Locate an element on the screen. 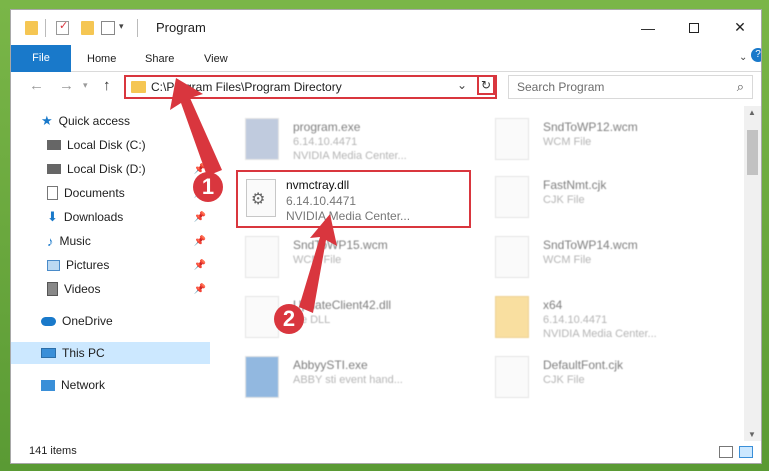  sidebar-item-label: This PC is located at coordinates (83, 353).